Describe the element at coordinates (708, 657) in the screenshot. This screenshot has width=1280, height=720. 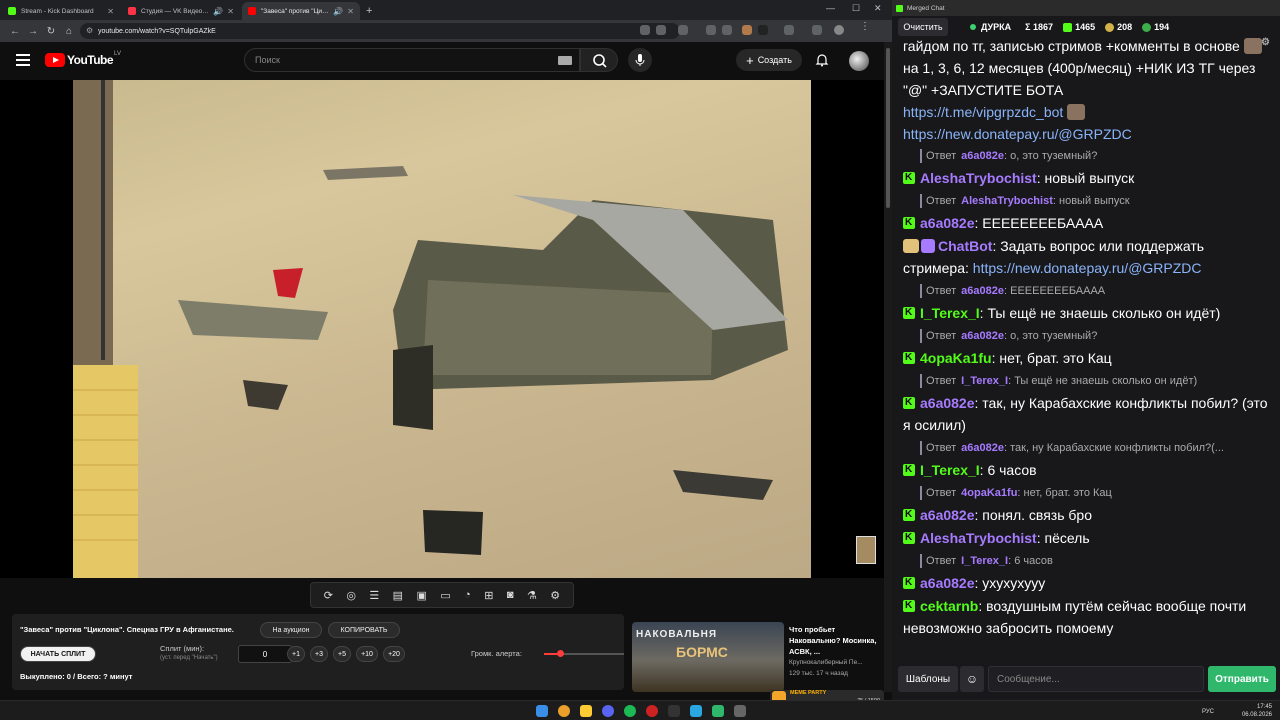
I see `recommended-thumbnail: НАКОВАЛЬНЯ БОРМС` at that location.